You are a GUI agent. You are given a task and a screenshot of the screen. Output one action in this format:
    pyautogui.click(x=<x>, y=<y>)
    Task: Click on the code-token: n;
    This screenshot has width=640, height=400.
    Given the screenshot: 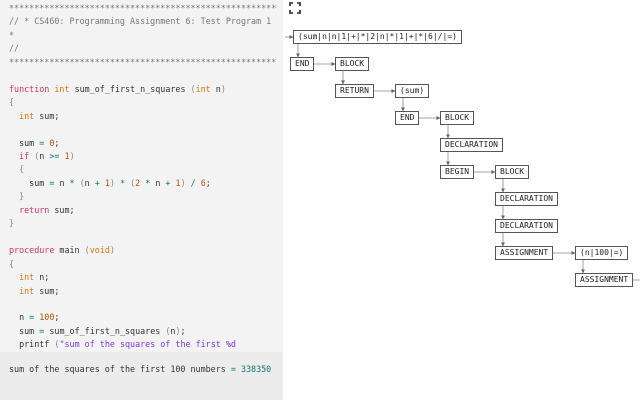 What is the action you would take?
    pyautogui.click(x=44, y=277)
    